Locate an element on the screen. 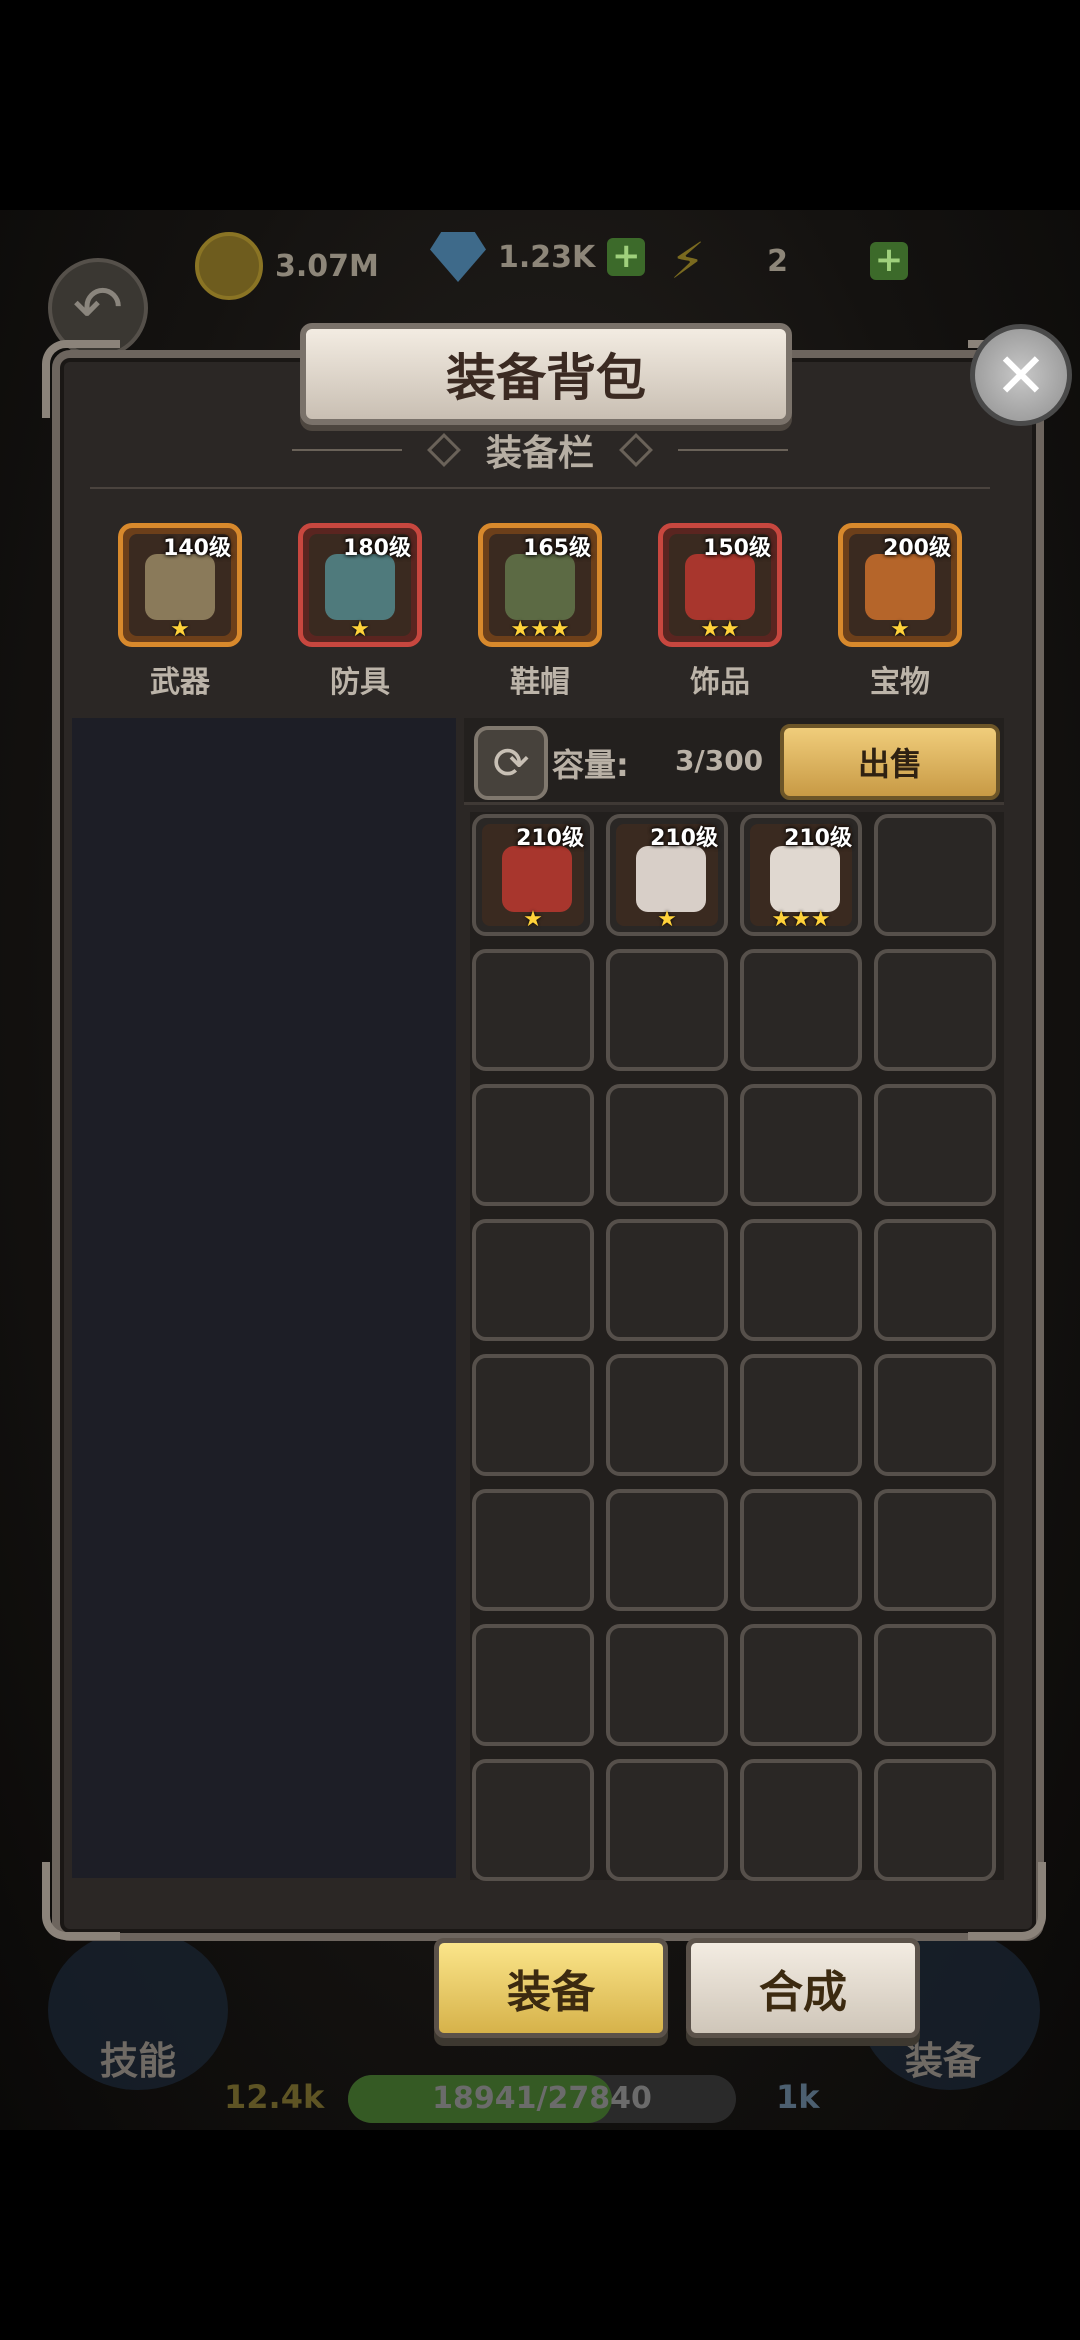 Image resolution: width=1080 pixels, height=2340 pixels. close-button: ✕ is located at coordinates (1021, 375).